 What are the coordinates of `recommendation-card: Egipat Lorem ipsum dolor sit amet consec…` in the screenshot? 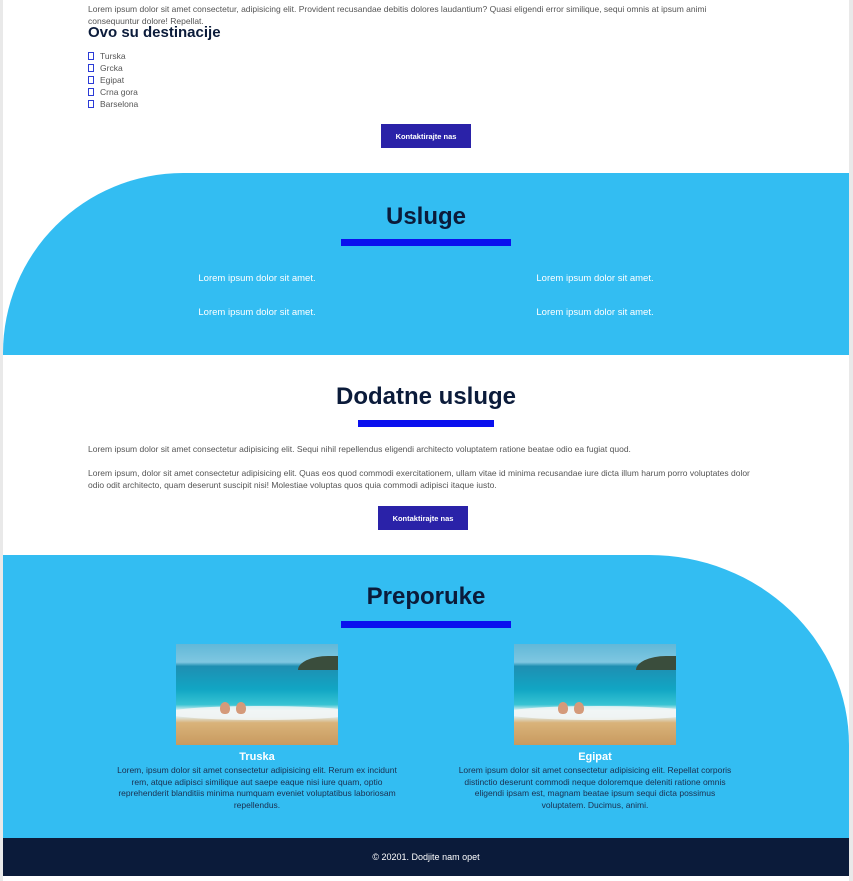 It's located at (595, 727).